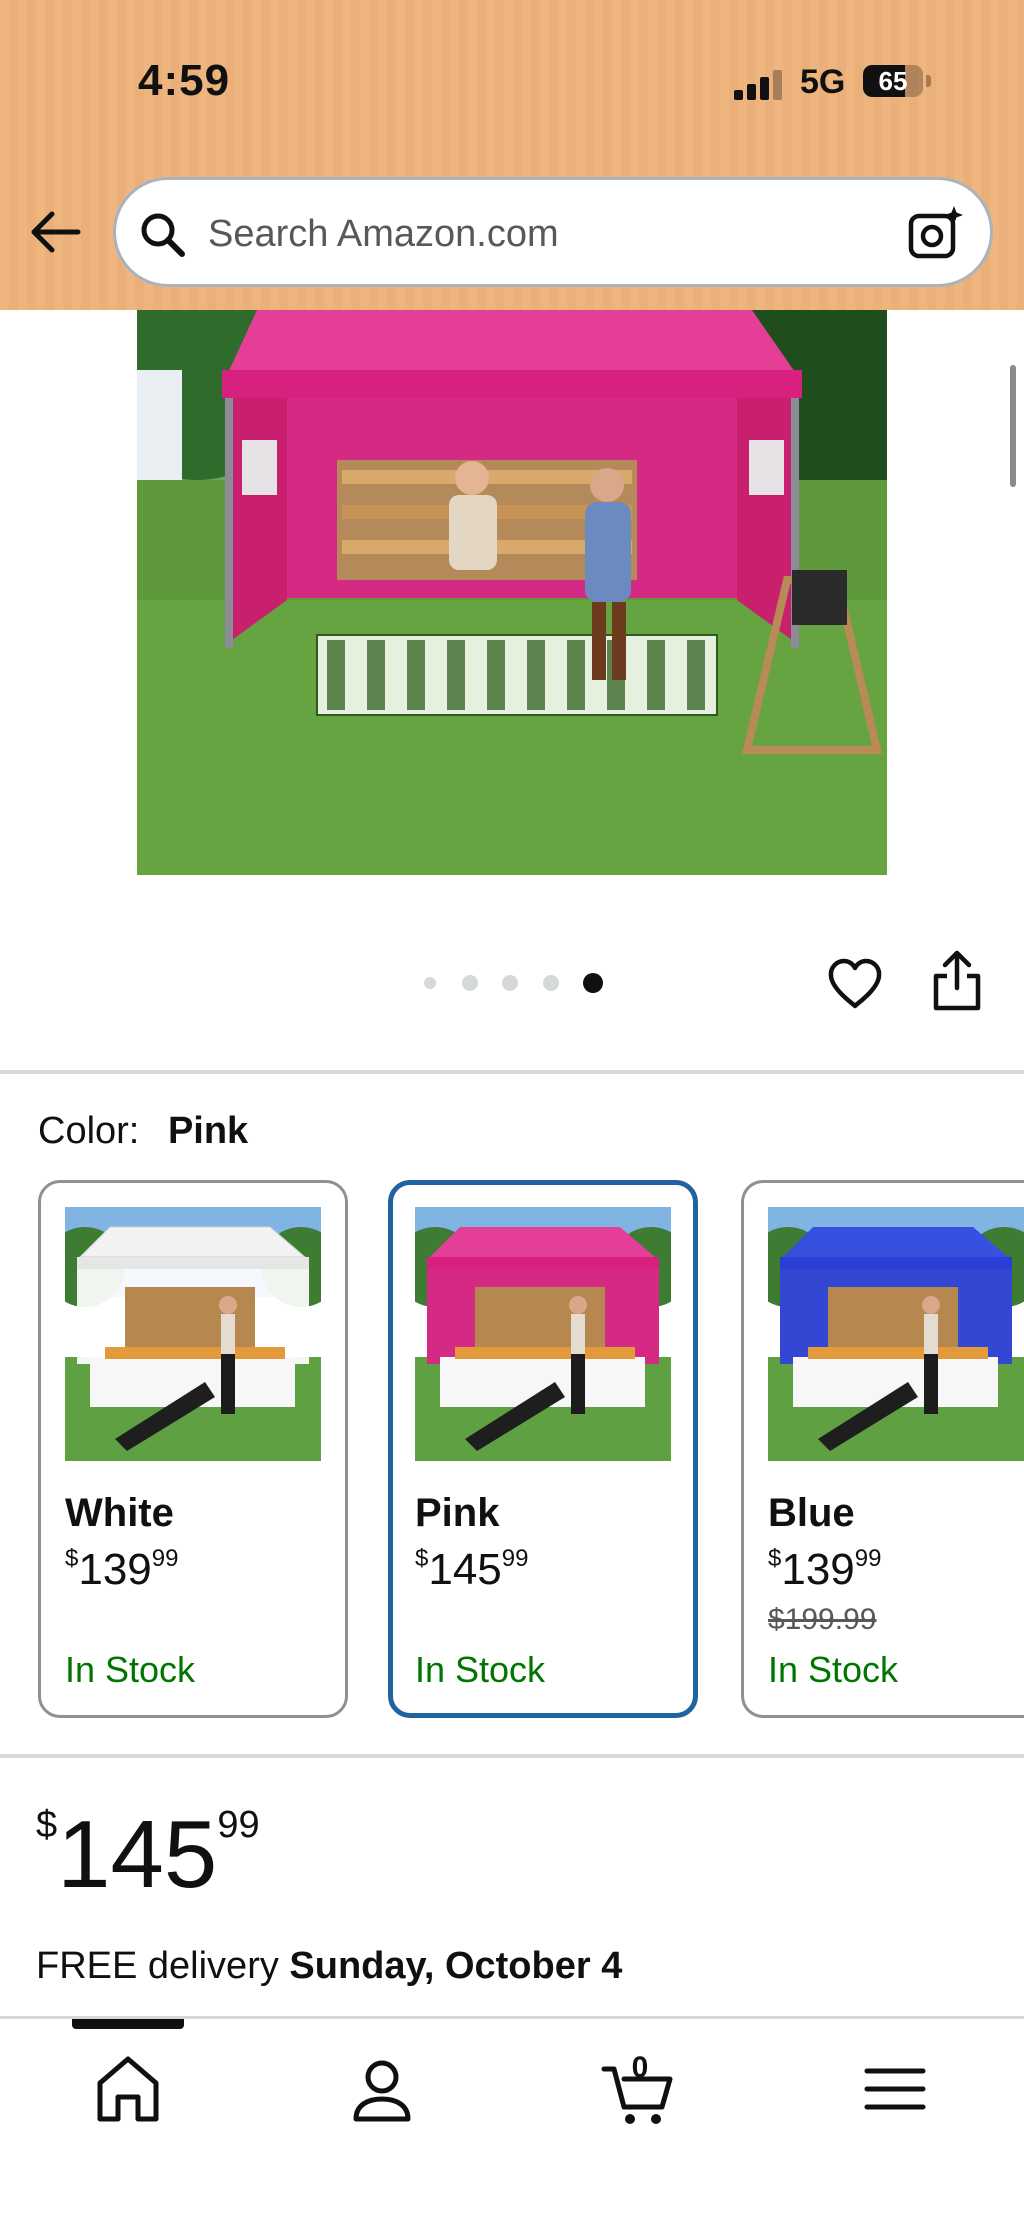  What do you see at coordinates (512, 2121) in the screenshot?
I see `bottom-navigation: 0` at bounding box center [512, 2121].